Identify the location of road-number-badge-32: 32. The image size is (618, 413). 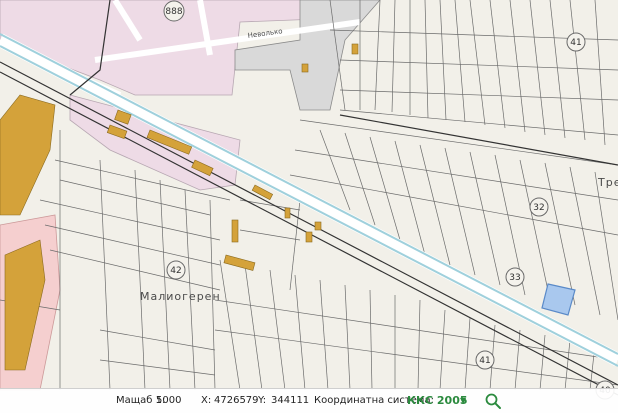
(539, 207).